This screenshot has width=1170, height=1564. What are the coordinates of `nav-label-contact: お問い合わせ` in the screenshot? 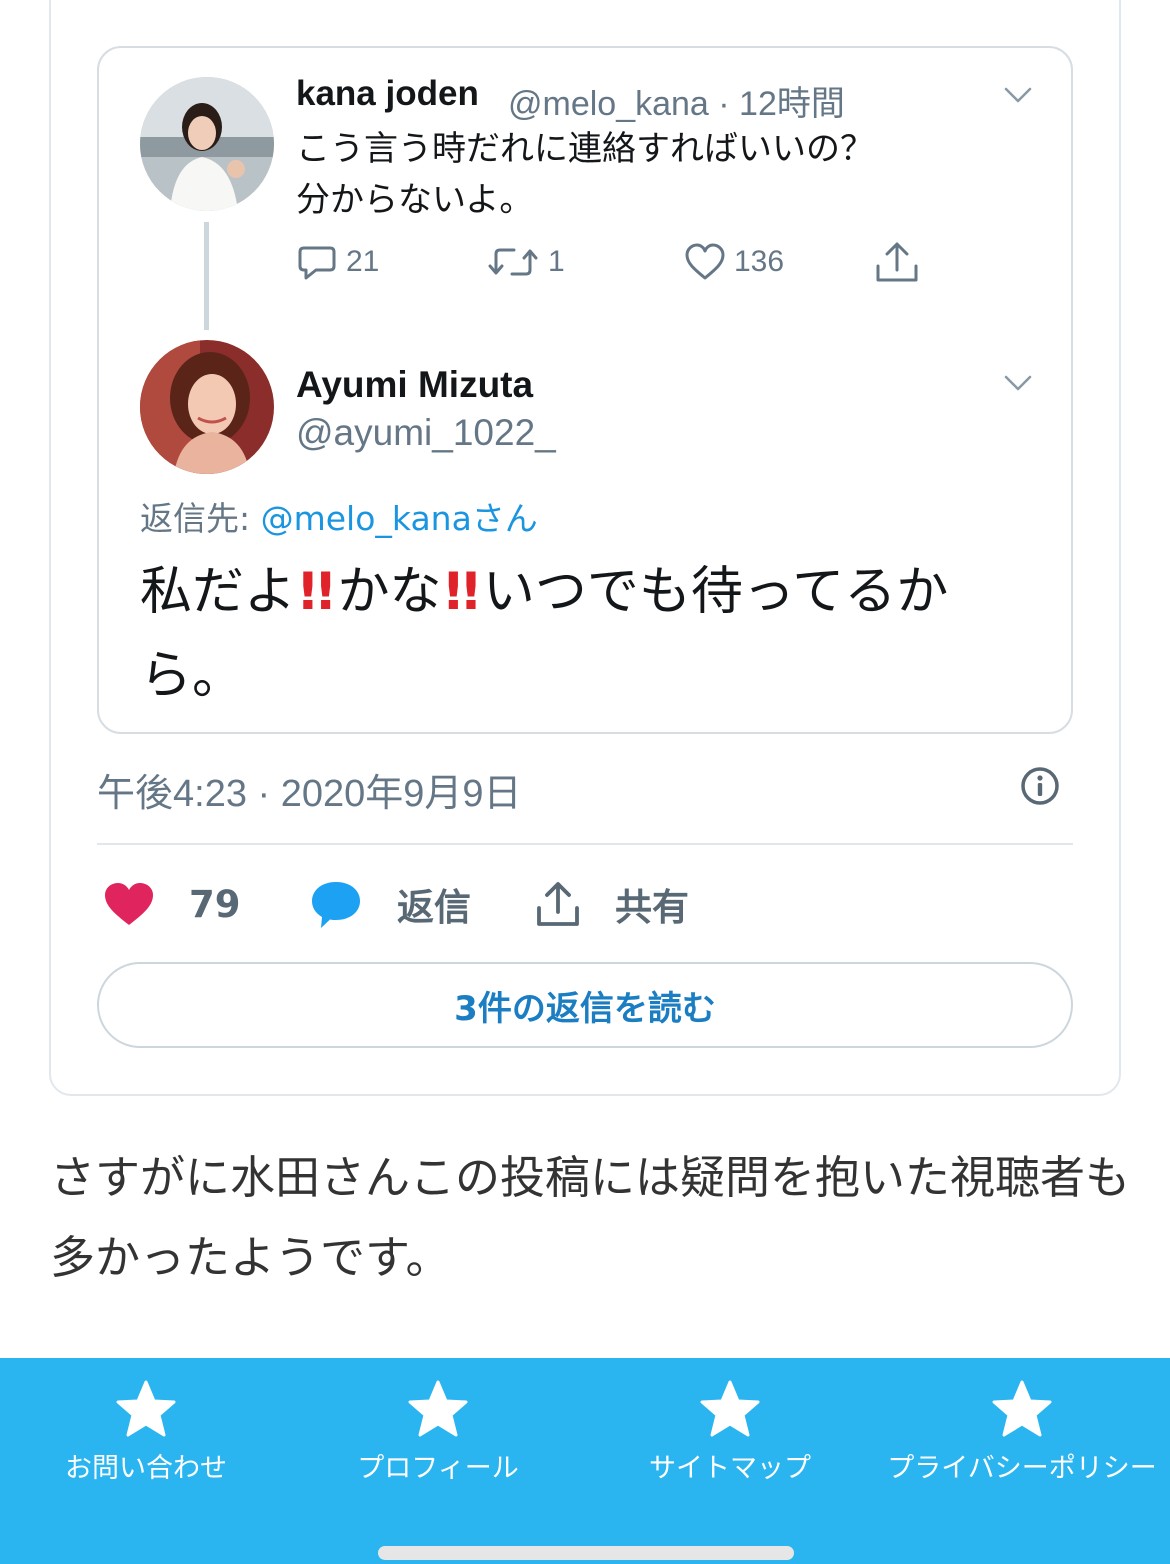 It's located at (146, 1468).